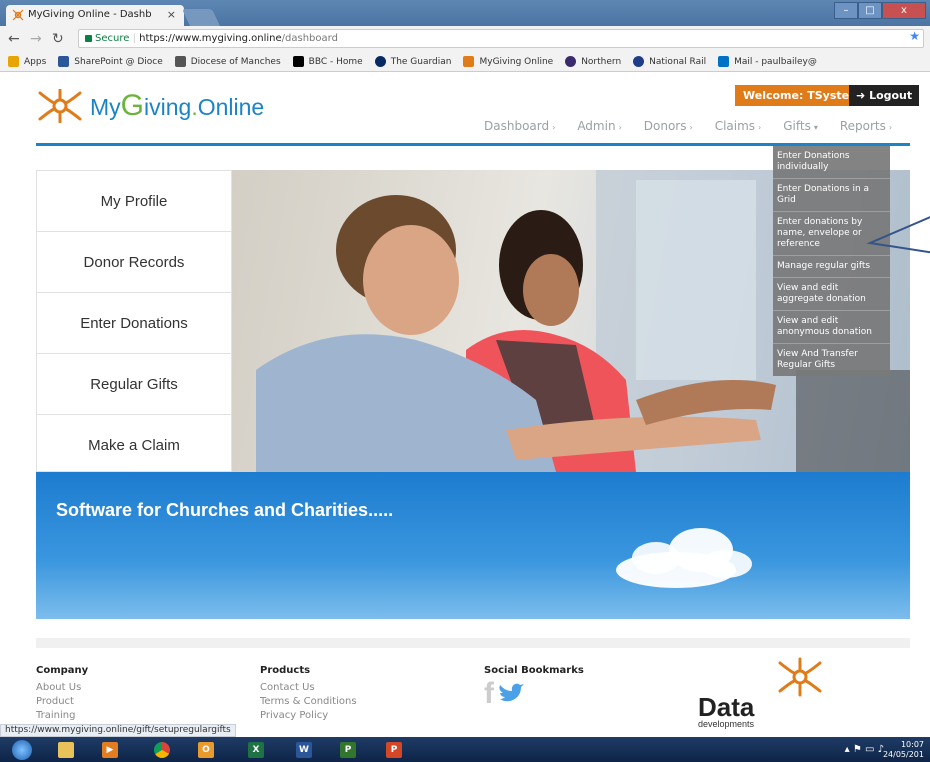 The image size is (930, 762). I want to click on bookmark-national-rail: National Rail, so click(669, 61).